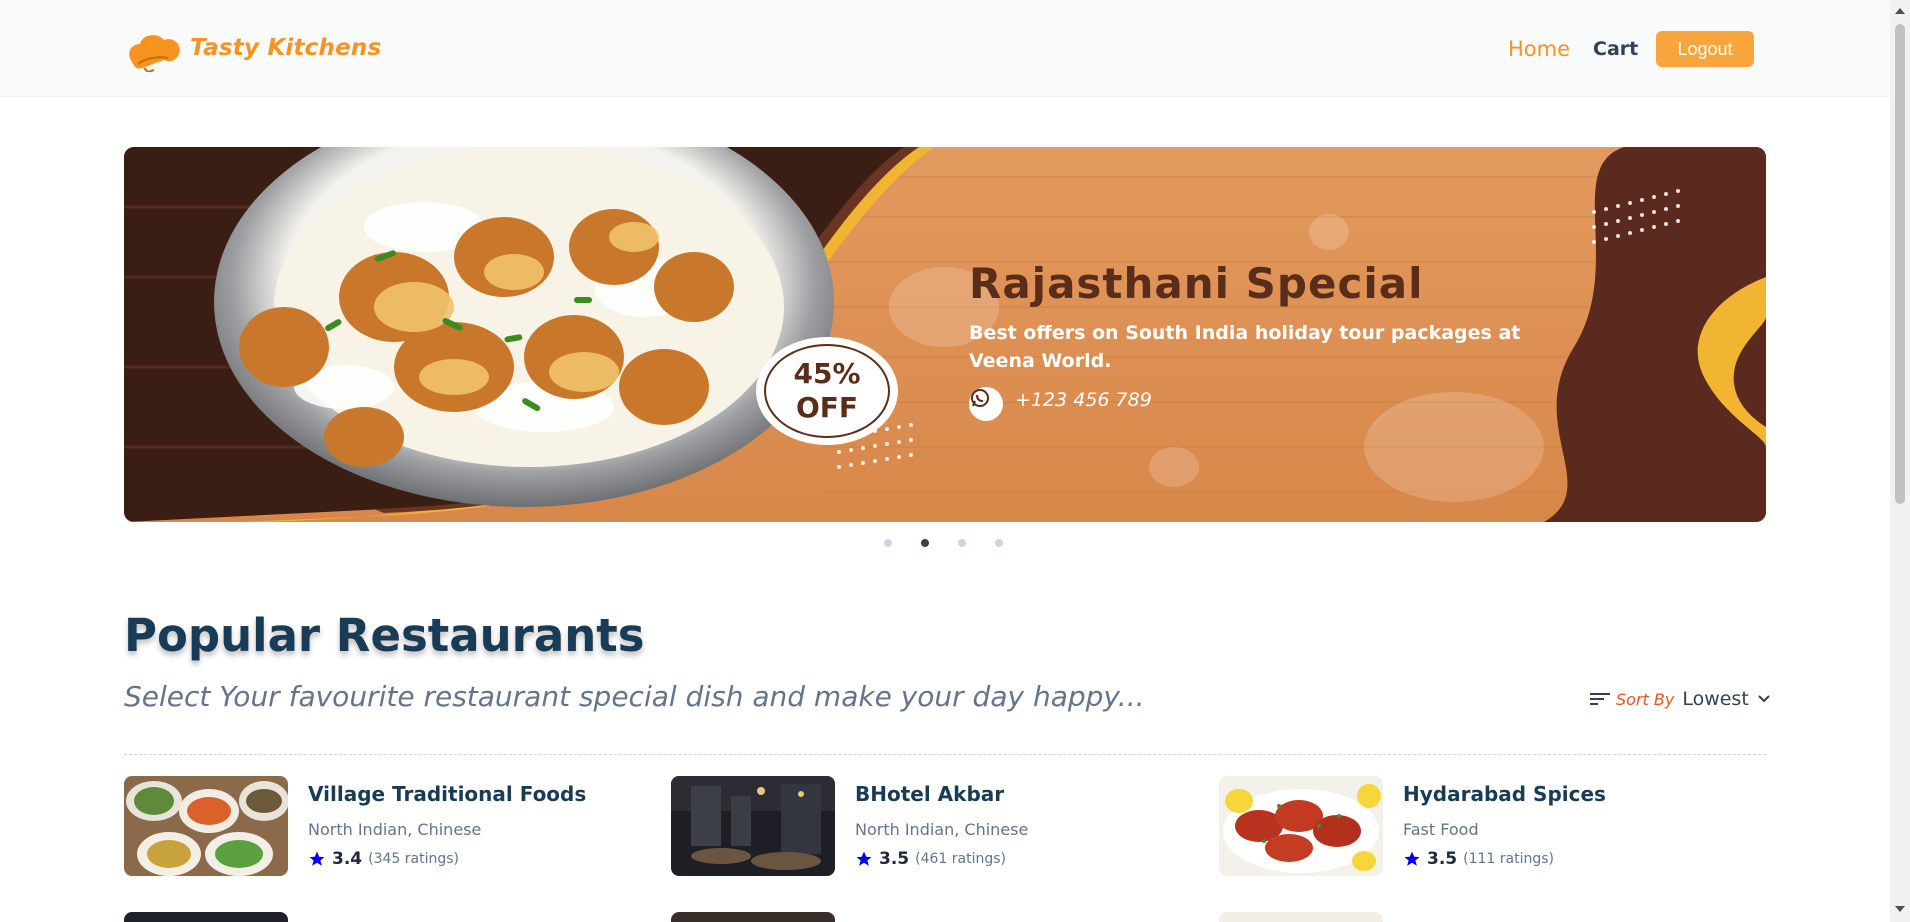 This screenshot has width=1910, height=922. I want to click on brand-name: Tasty Kitchens, so click(286, 48).